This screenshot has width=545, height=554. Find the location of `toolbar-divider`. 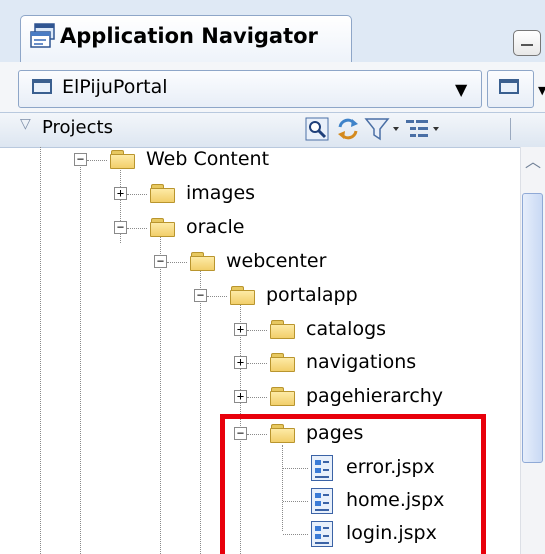

toolbar-divider is located at coordinates (510, 129).